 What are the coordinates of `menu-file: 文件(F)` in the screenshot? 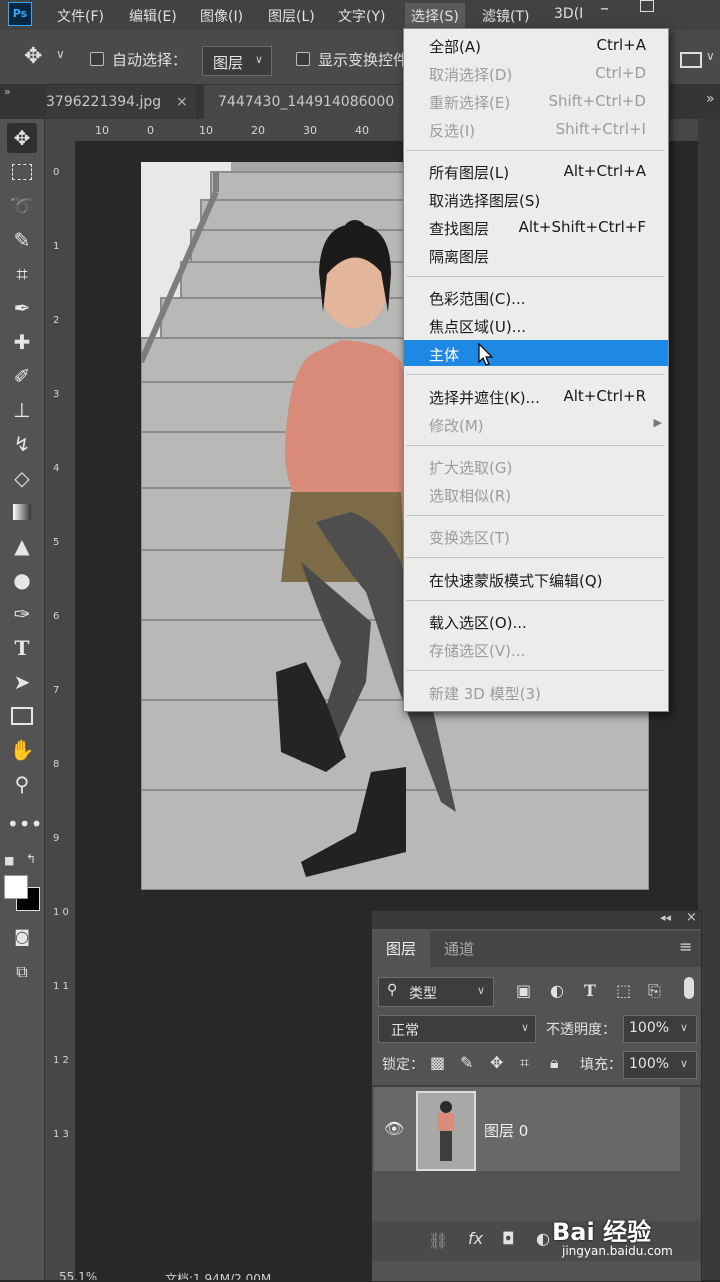 It's located at (80, 16).